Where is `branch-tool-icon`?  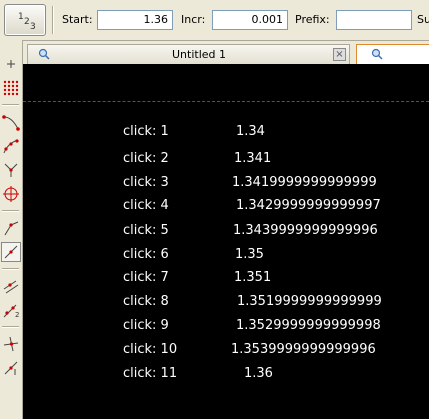 branch-tool-icon is located at coordinates (11, 170).